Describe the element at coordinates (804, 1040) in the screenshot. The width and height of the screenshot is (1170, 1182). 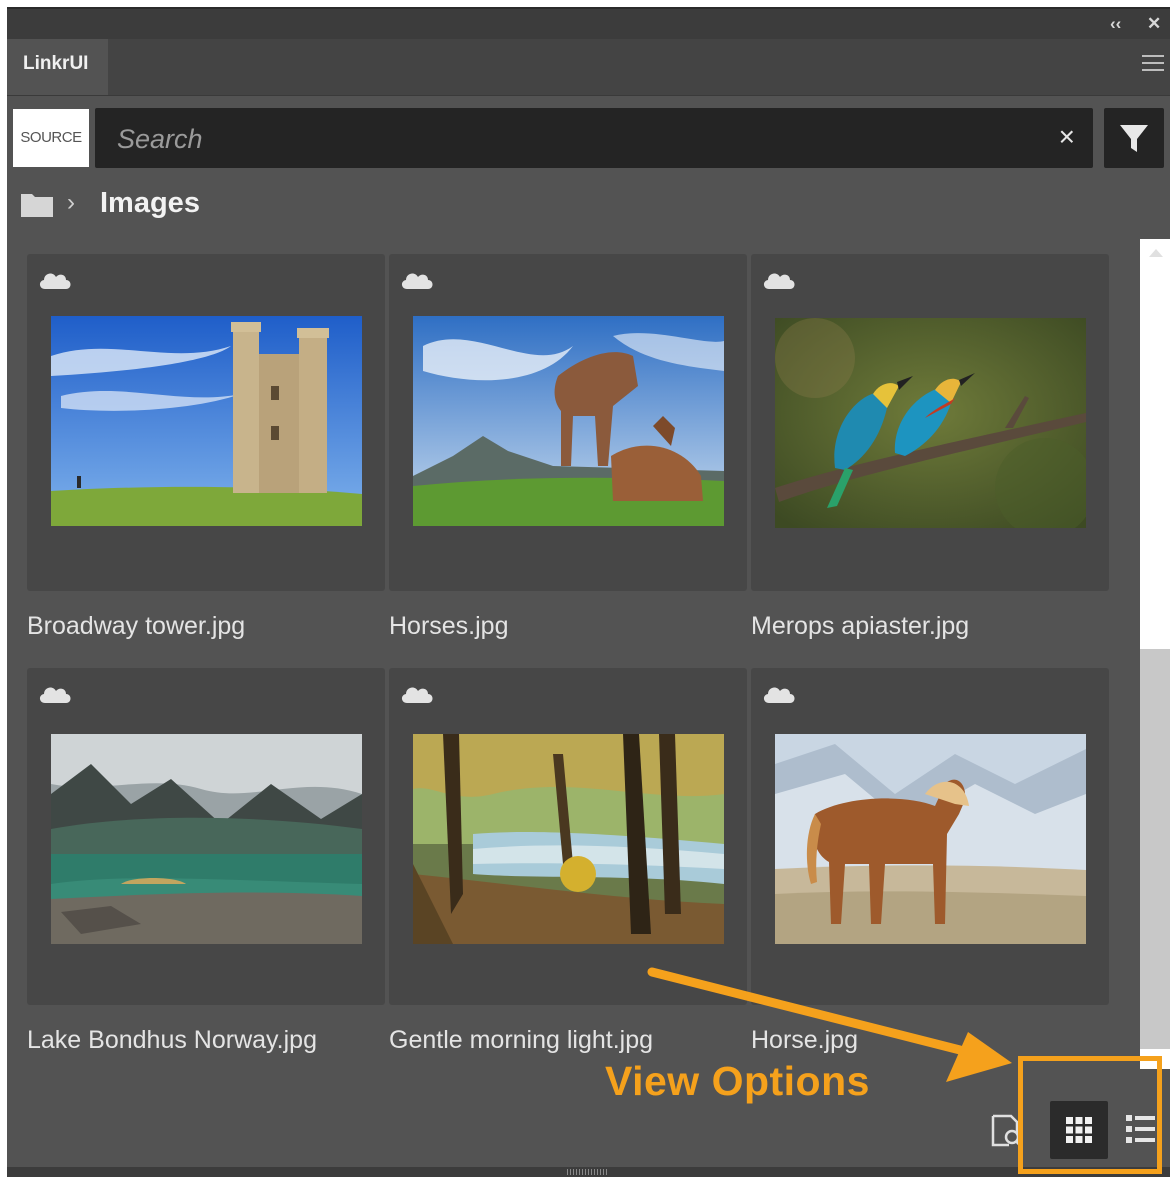
I see `asset-filename: Horse.jpg` at that location.